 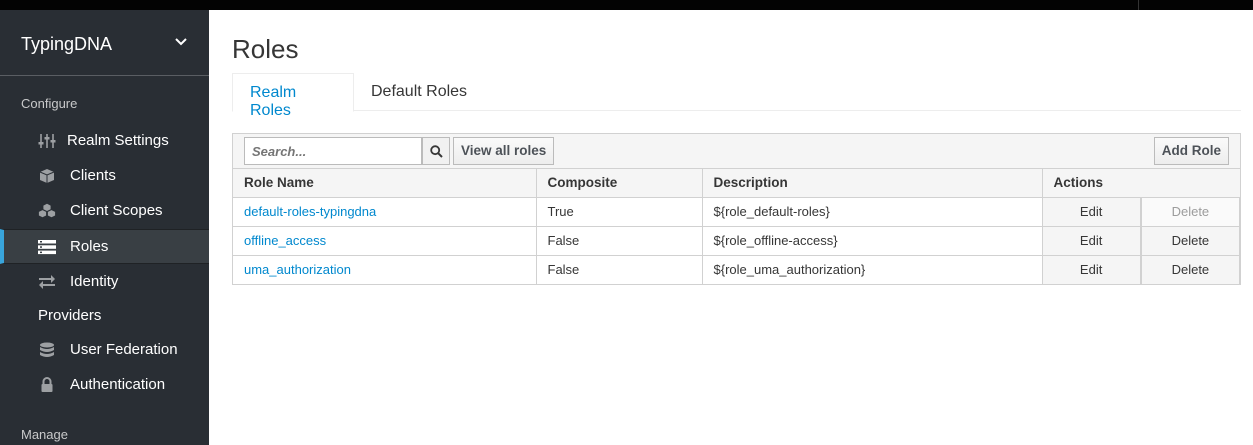 I want to click on tab-realm-roles: Realm Roles, so click(x=293, y=96).